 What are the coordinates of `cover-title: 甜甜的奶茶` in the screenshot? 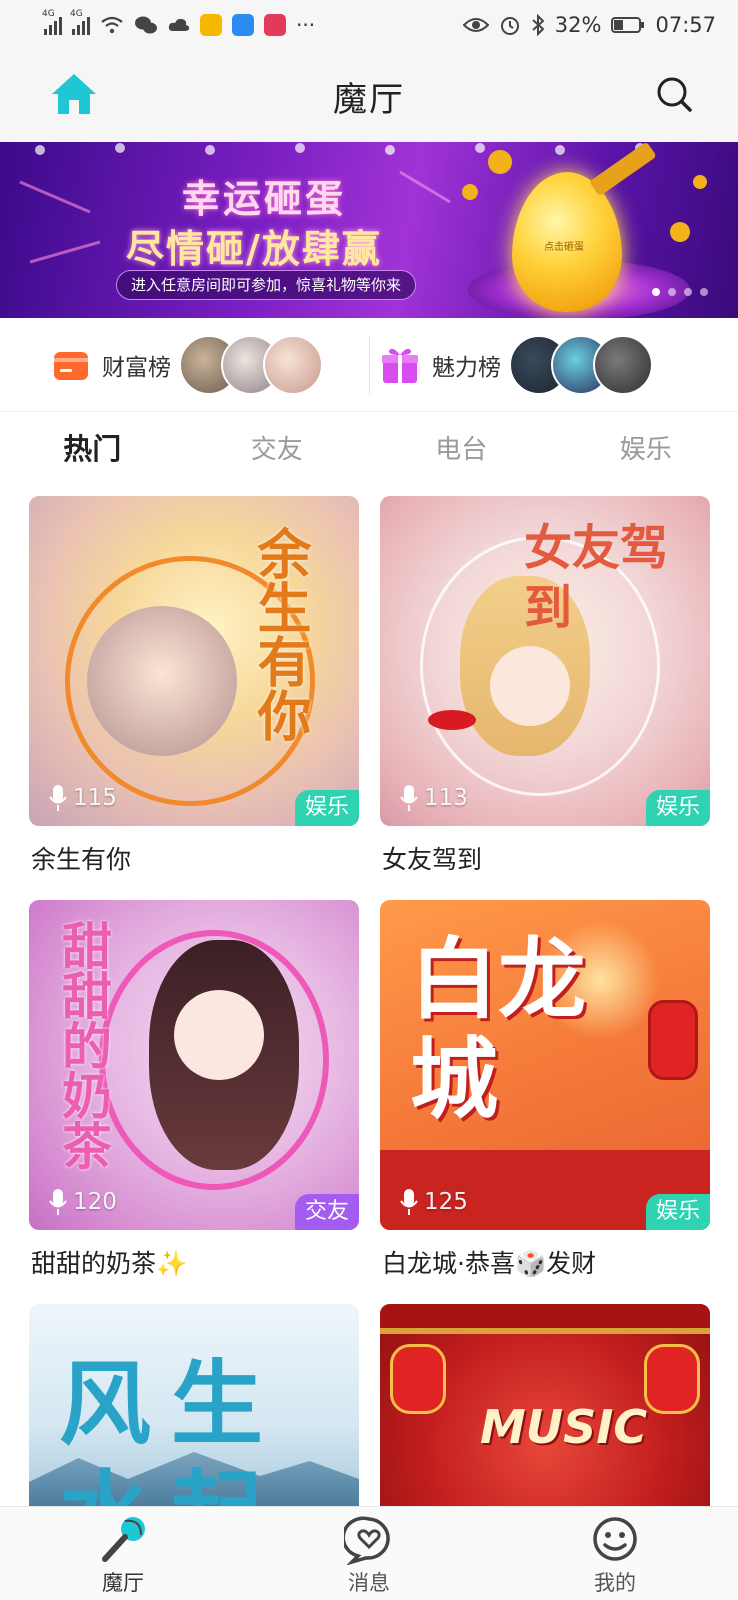 It's located at (83, 1045).